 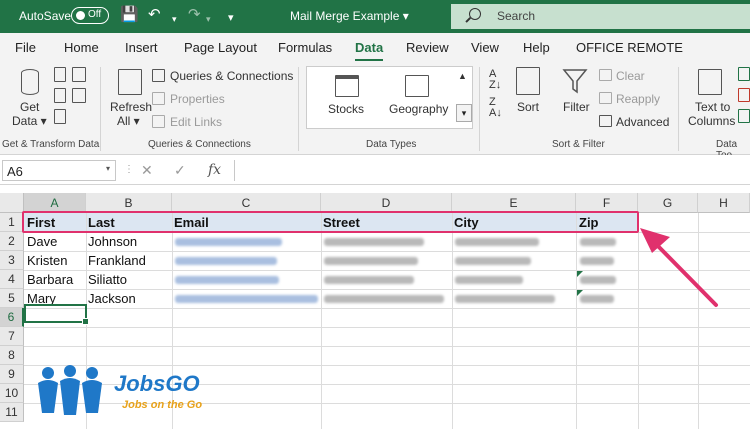 I want to click on tab-office-remote: OFFICE REMOTE, so click(x=629, y=47).